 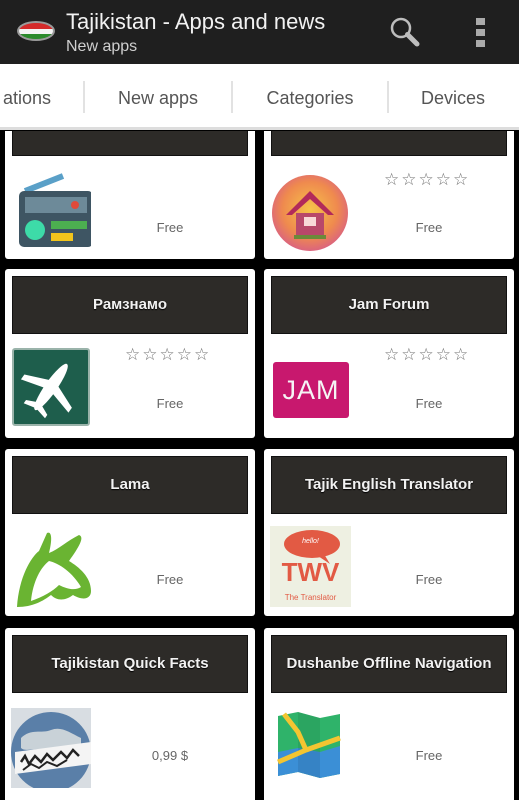 What do you see at coordinates (52, 570) in the screenshot?
I see `llama-icon` at bounding box center [52, 570].